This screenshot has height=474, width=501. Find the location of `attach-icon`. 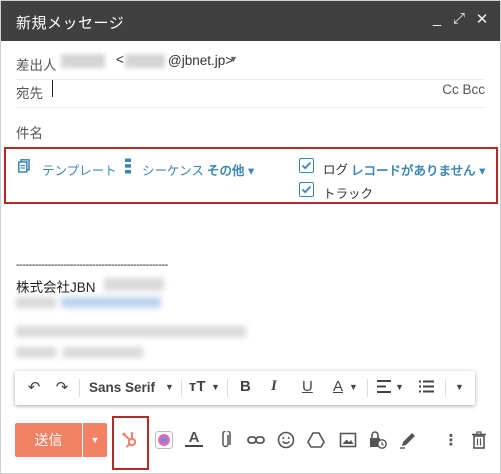

attach-icon is located at coordinates (226, 439).